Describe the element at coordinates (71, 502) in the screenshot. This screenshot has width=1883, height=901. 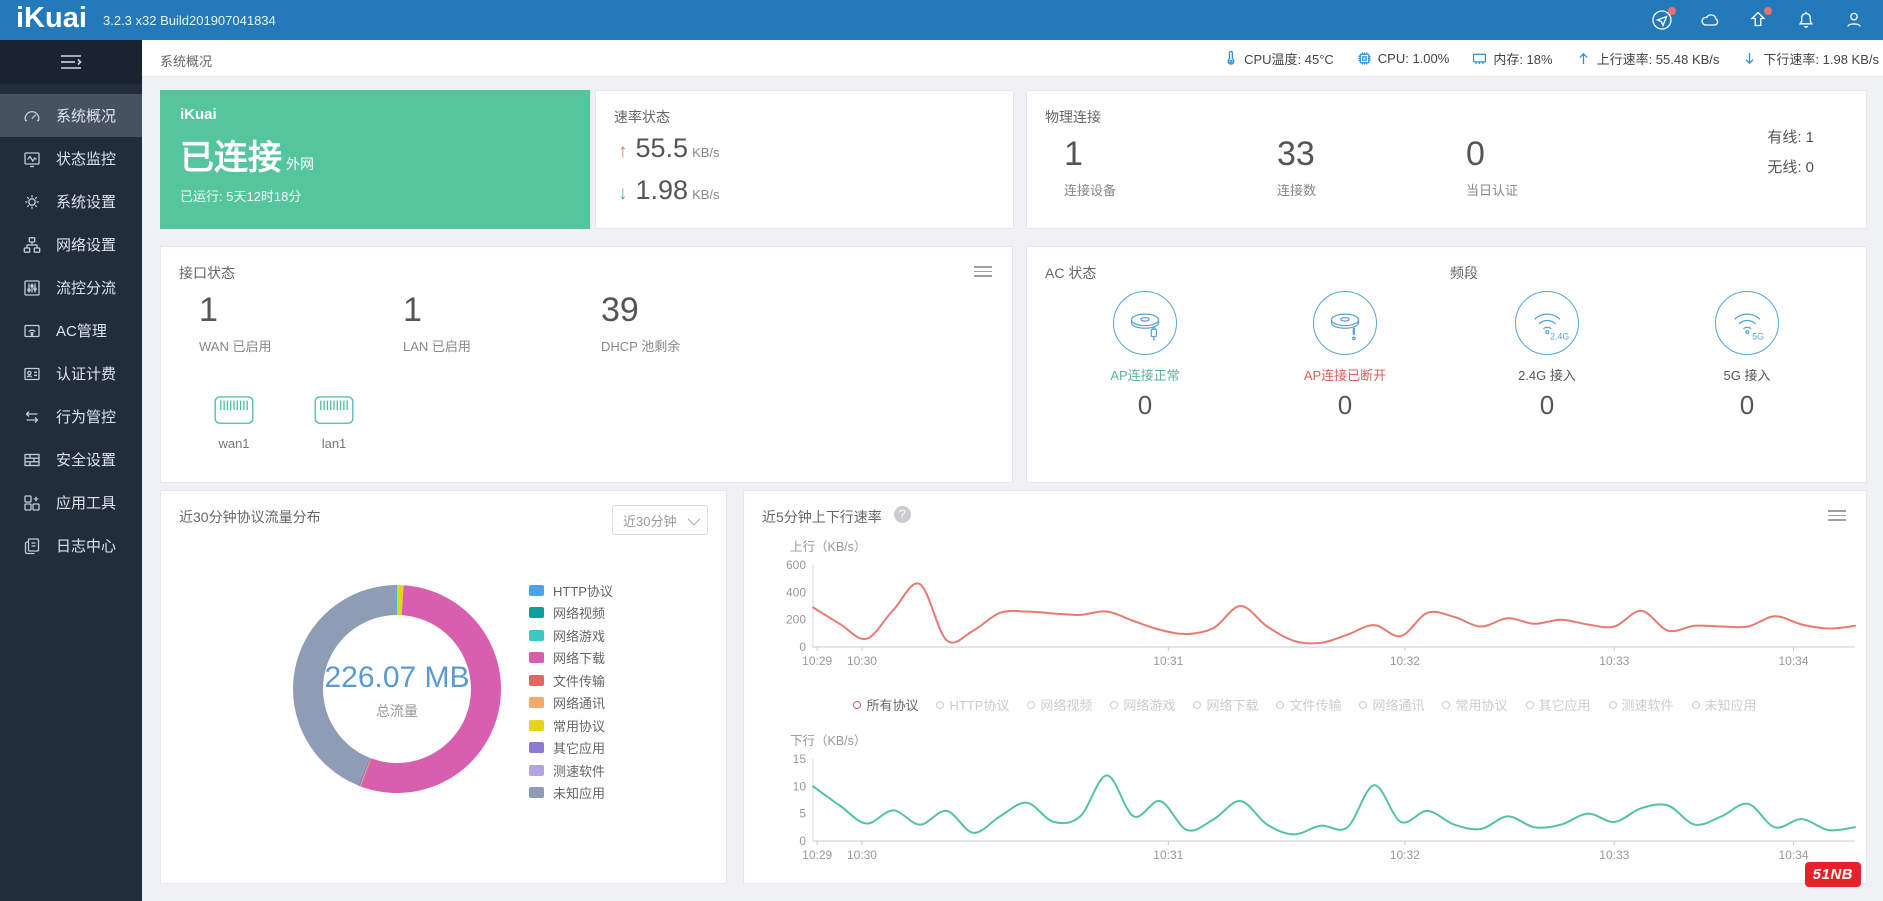
I see `sidebar-item-9: 应用工具` at that location.